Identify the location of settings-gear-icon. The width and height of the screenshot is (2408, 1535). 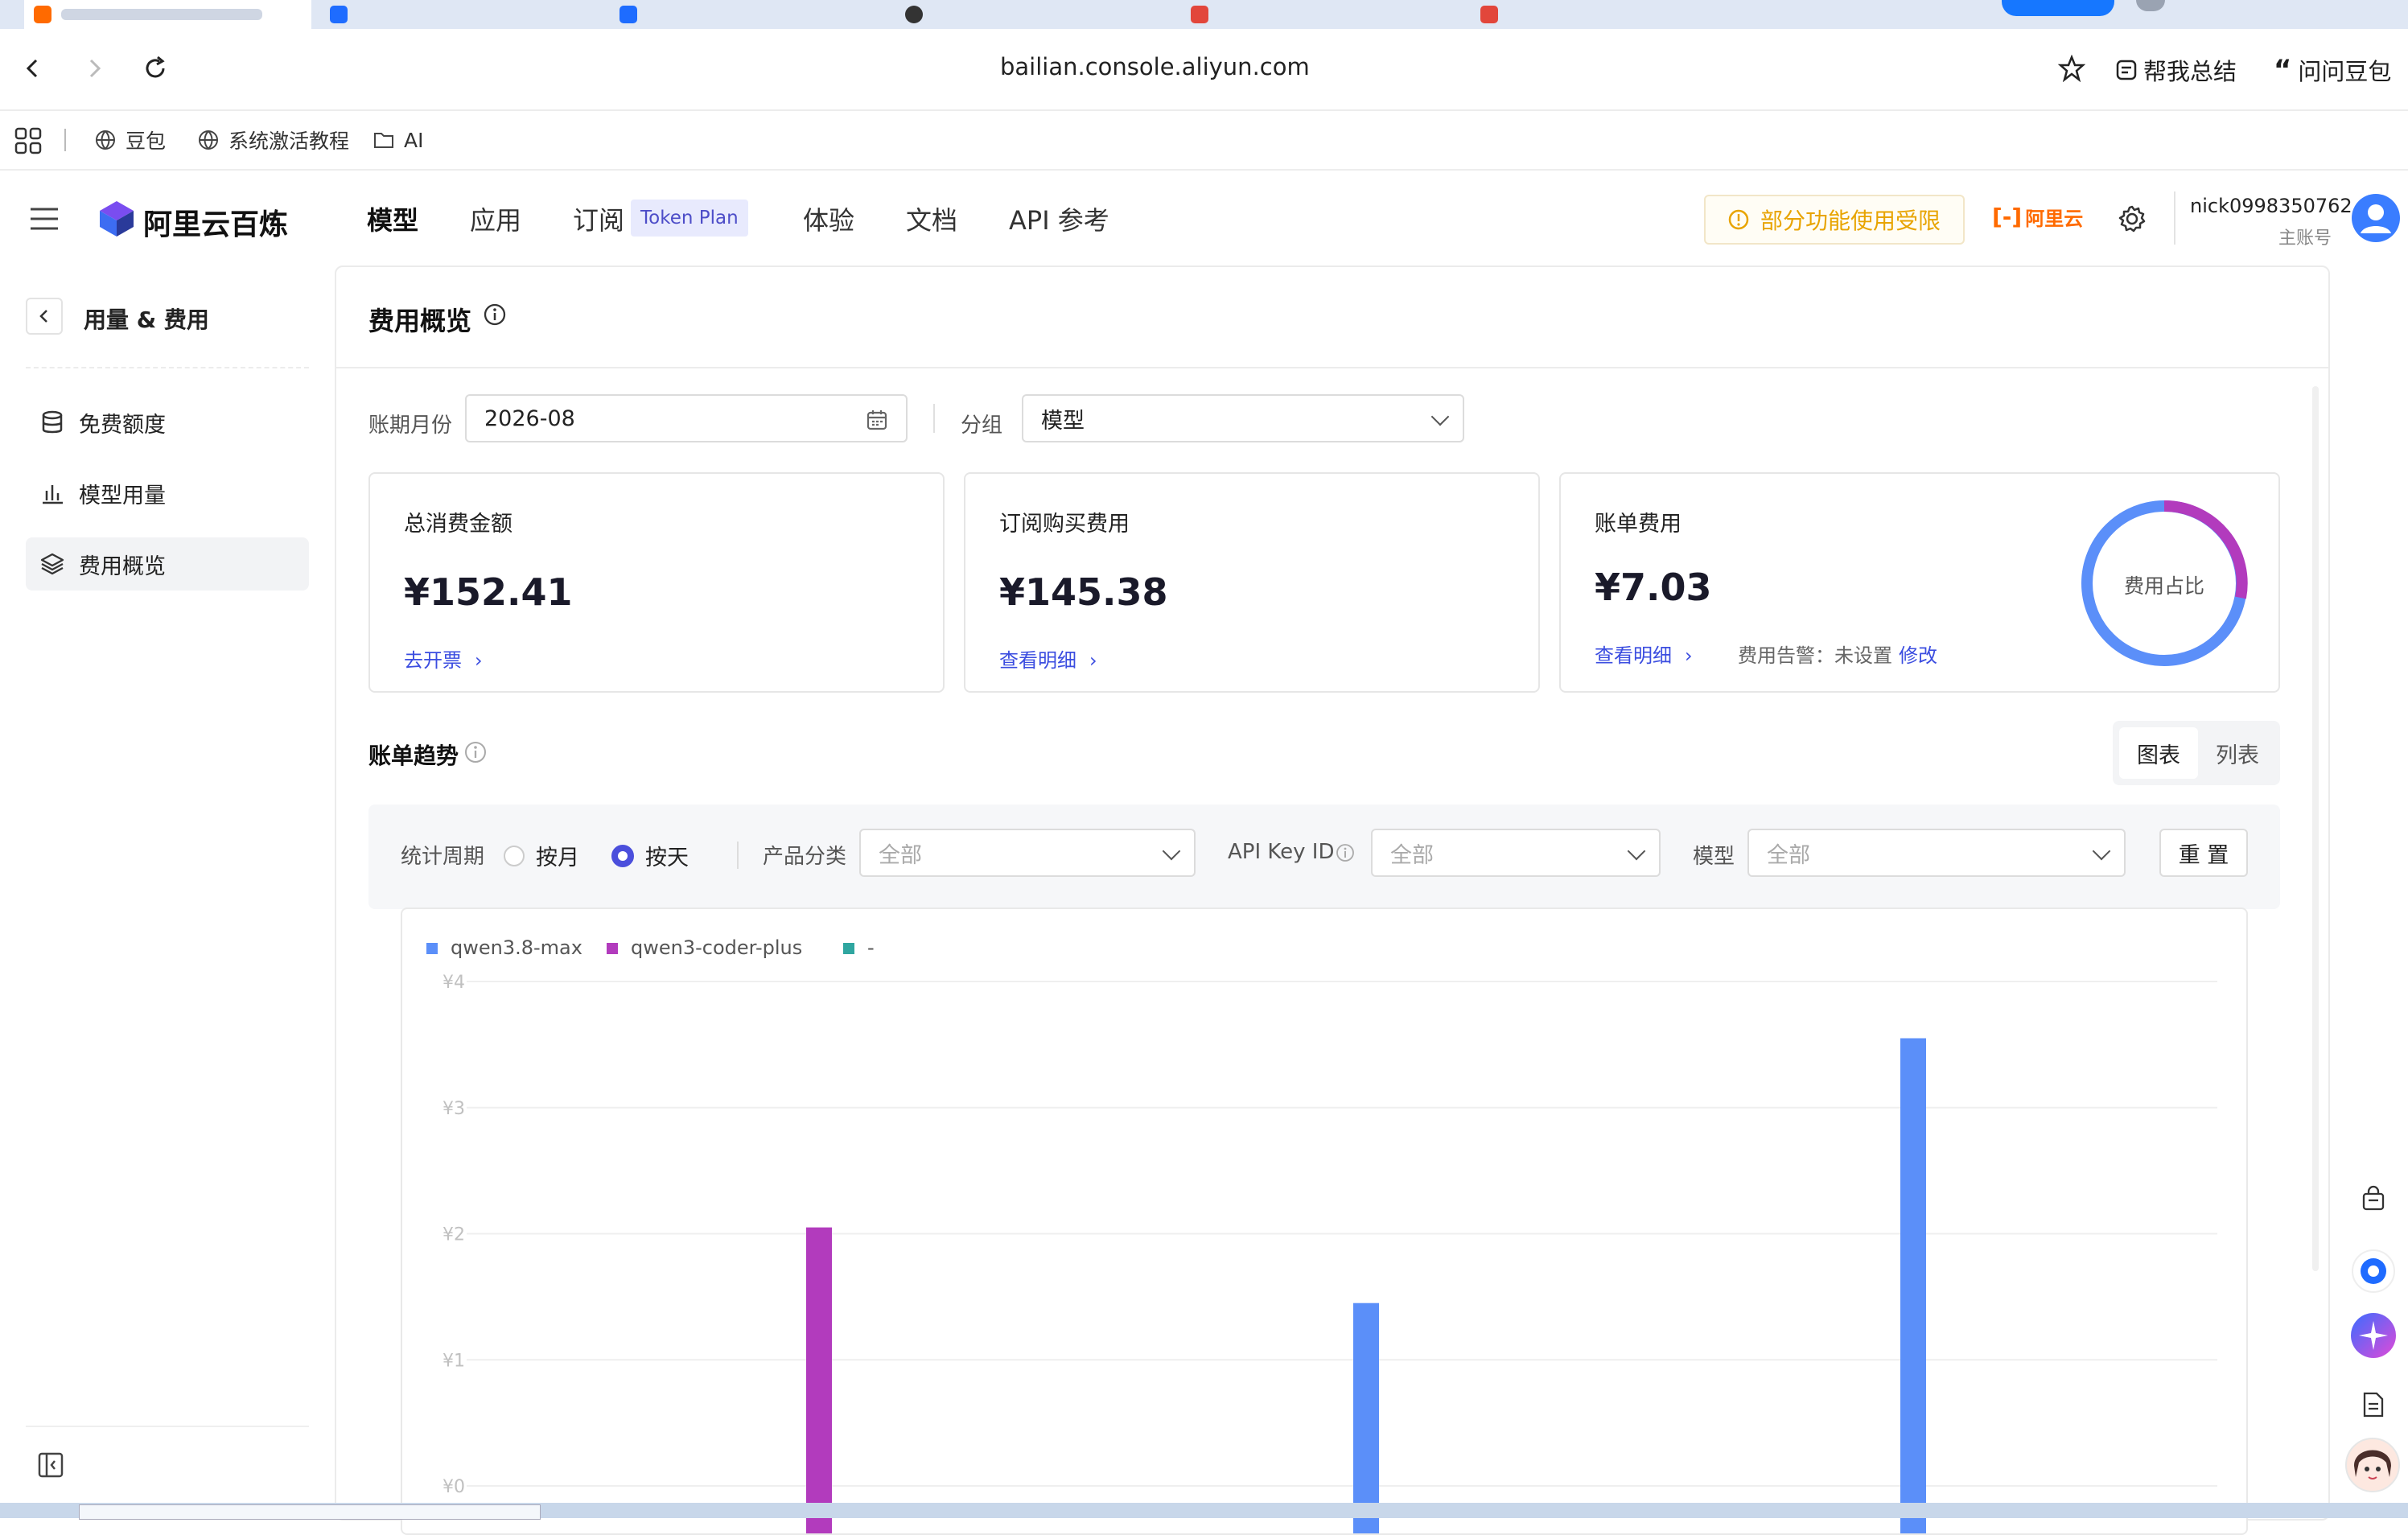
(2132, 218).